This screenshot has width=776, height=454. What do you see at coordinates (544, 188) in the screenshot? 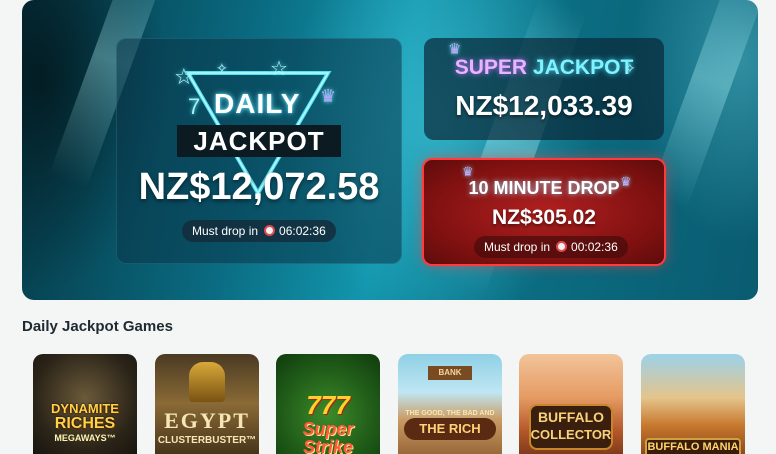
I see `ten-minute-drop-title: 10 MINUTE DROP` at bounding box center [544, 188].